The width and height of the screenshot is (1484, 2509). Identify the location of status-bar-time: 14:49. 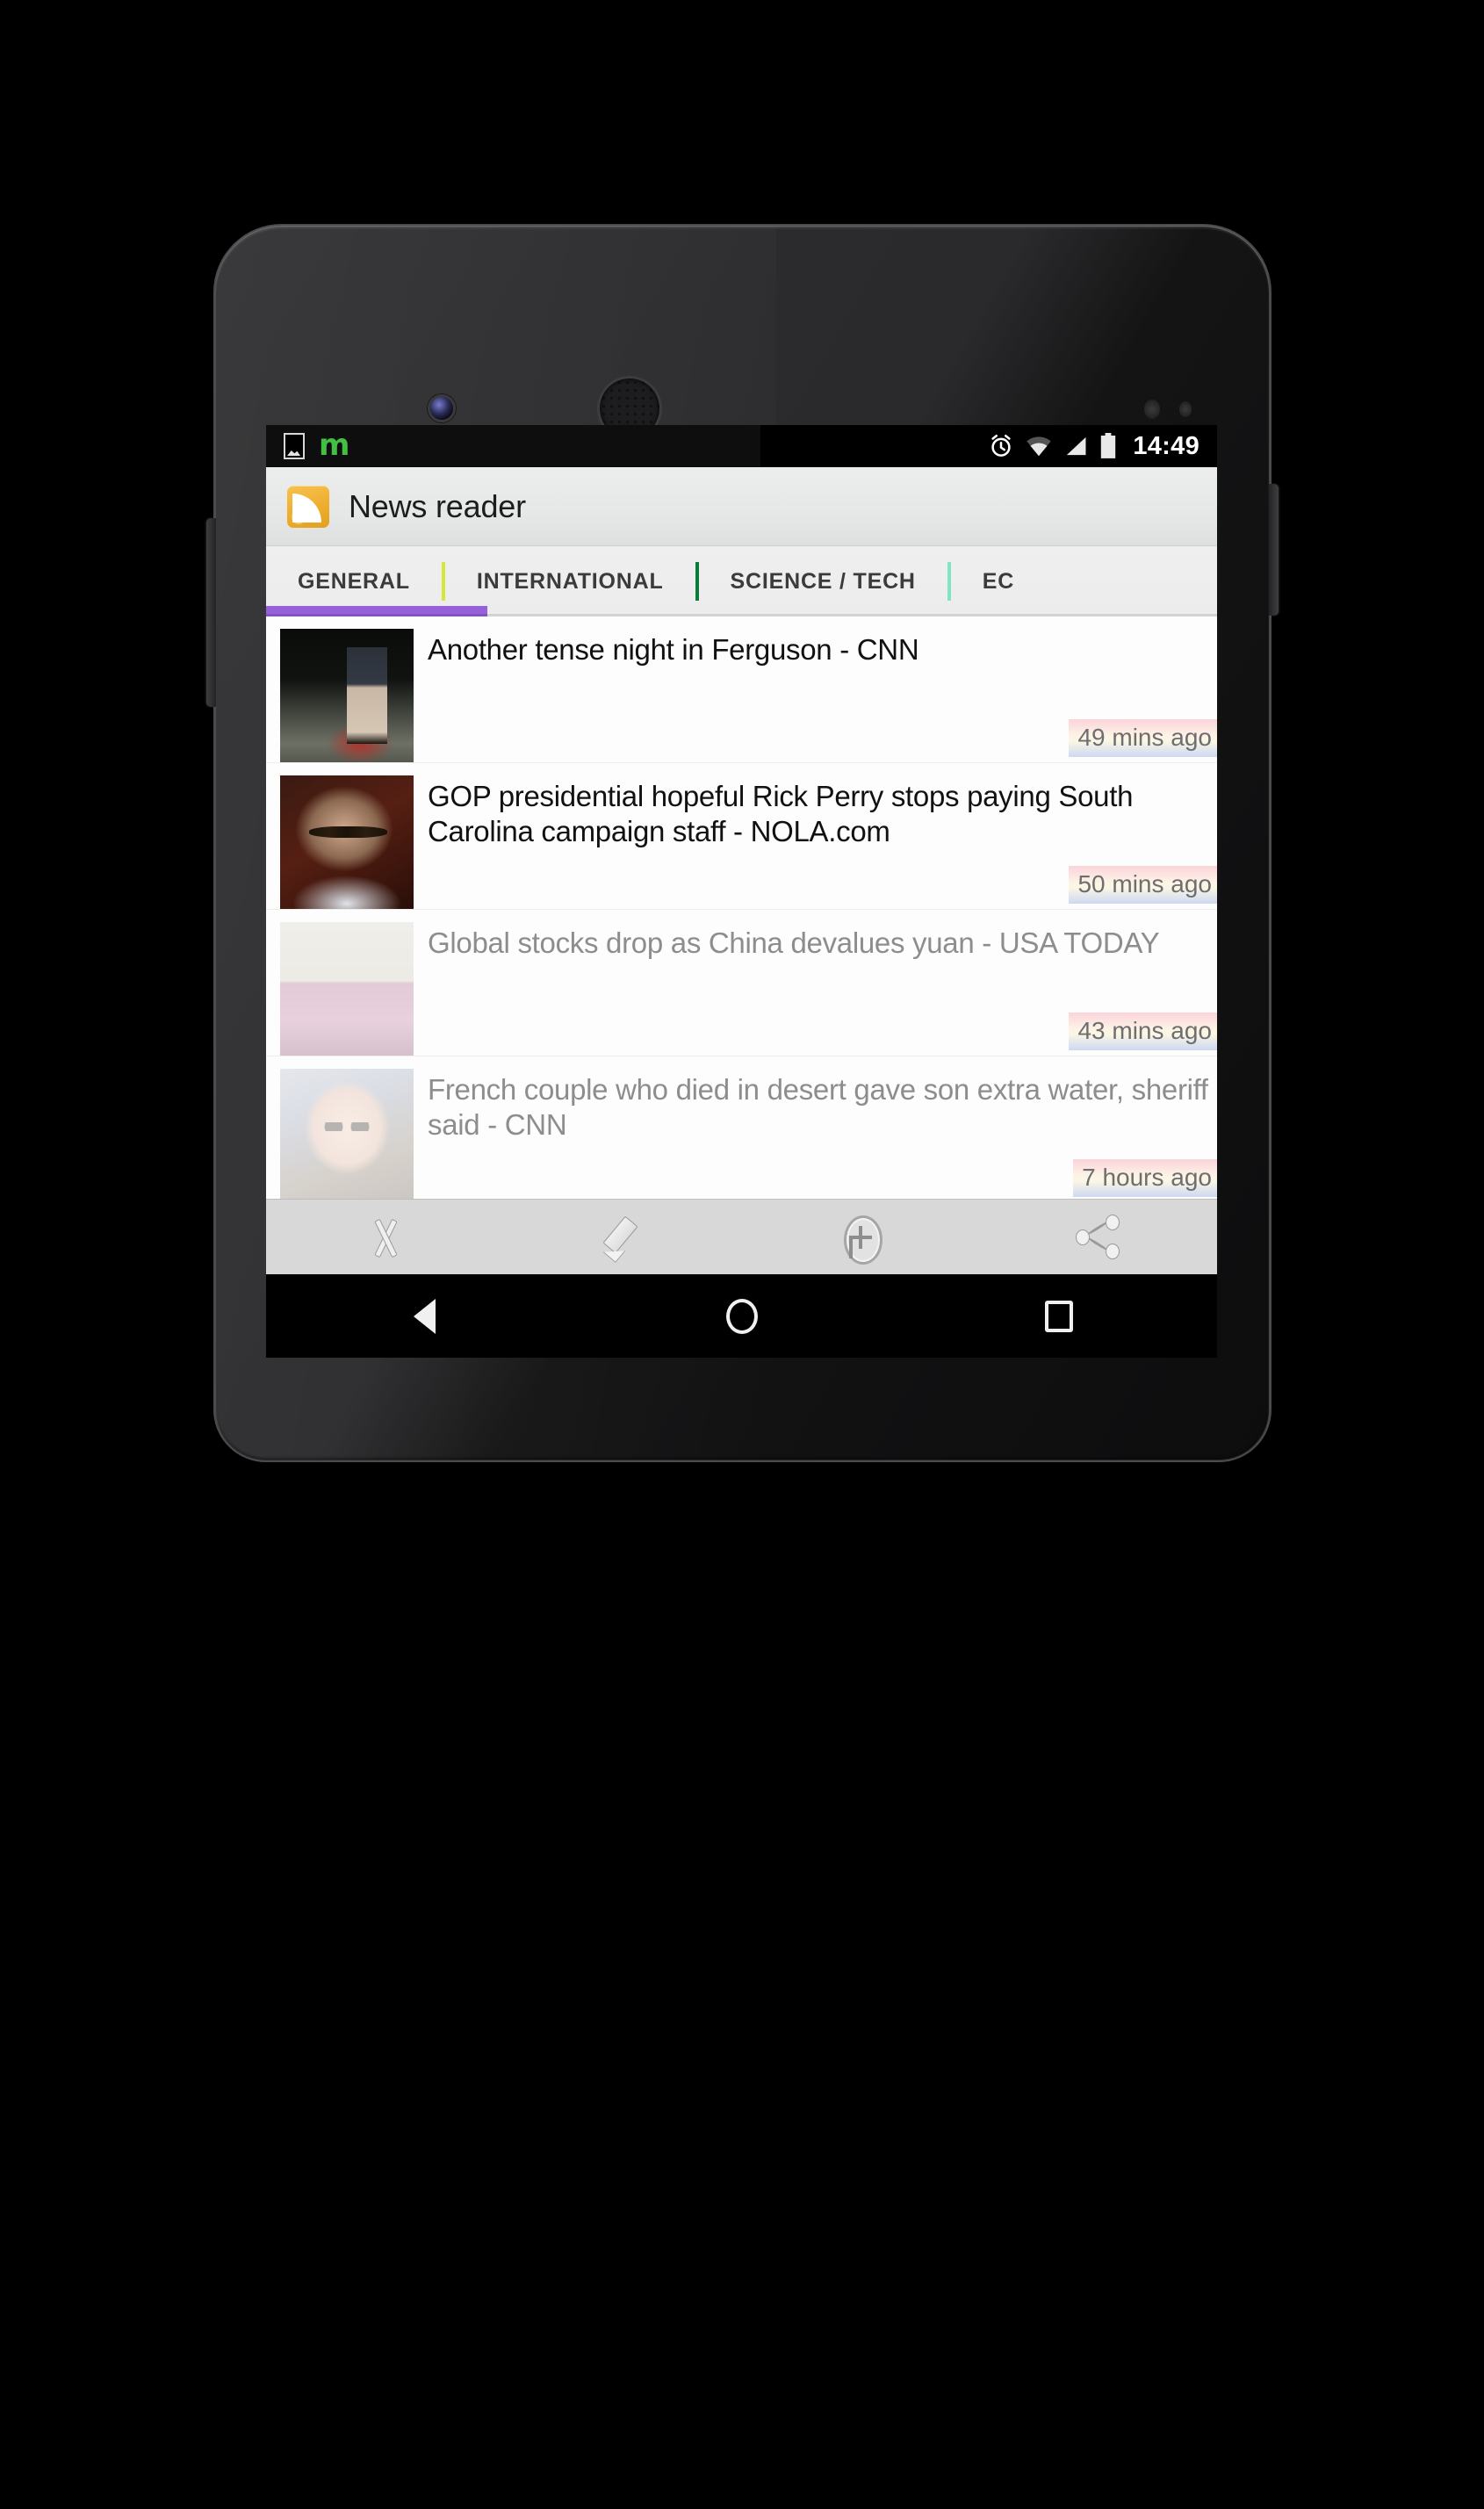
(1166, 445).